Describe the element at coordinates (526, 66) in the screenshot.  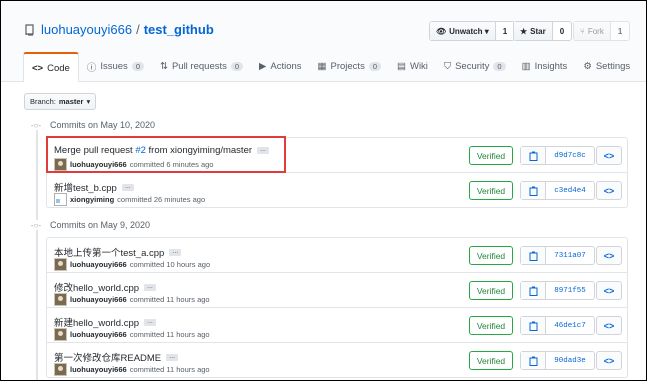
I see `graph-icon: ▥` at that location.